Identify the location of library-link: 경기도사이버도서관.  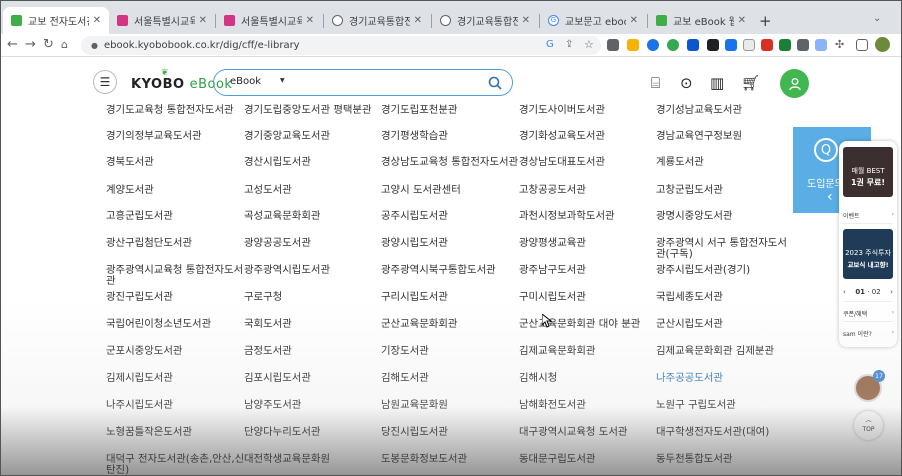
(589, 110).